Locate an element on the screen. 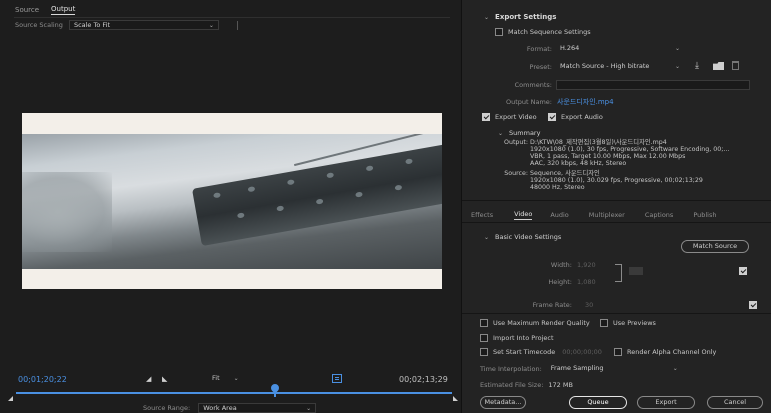  zoom-dropdown: Fit ⌄ is located at coordinates (225, 378).